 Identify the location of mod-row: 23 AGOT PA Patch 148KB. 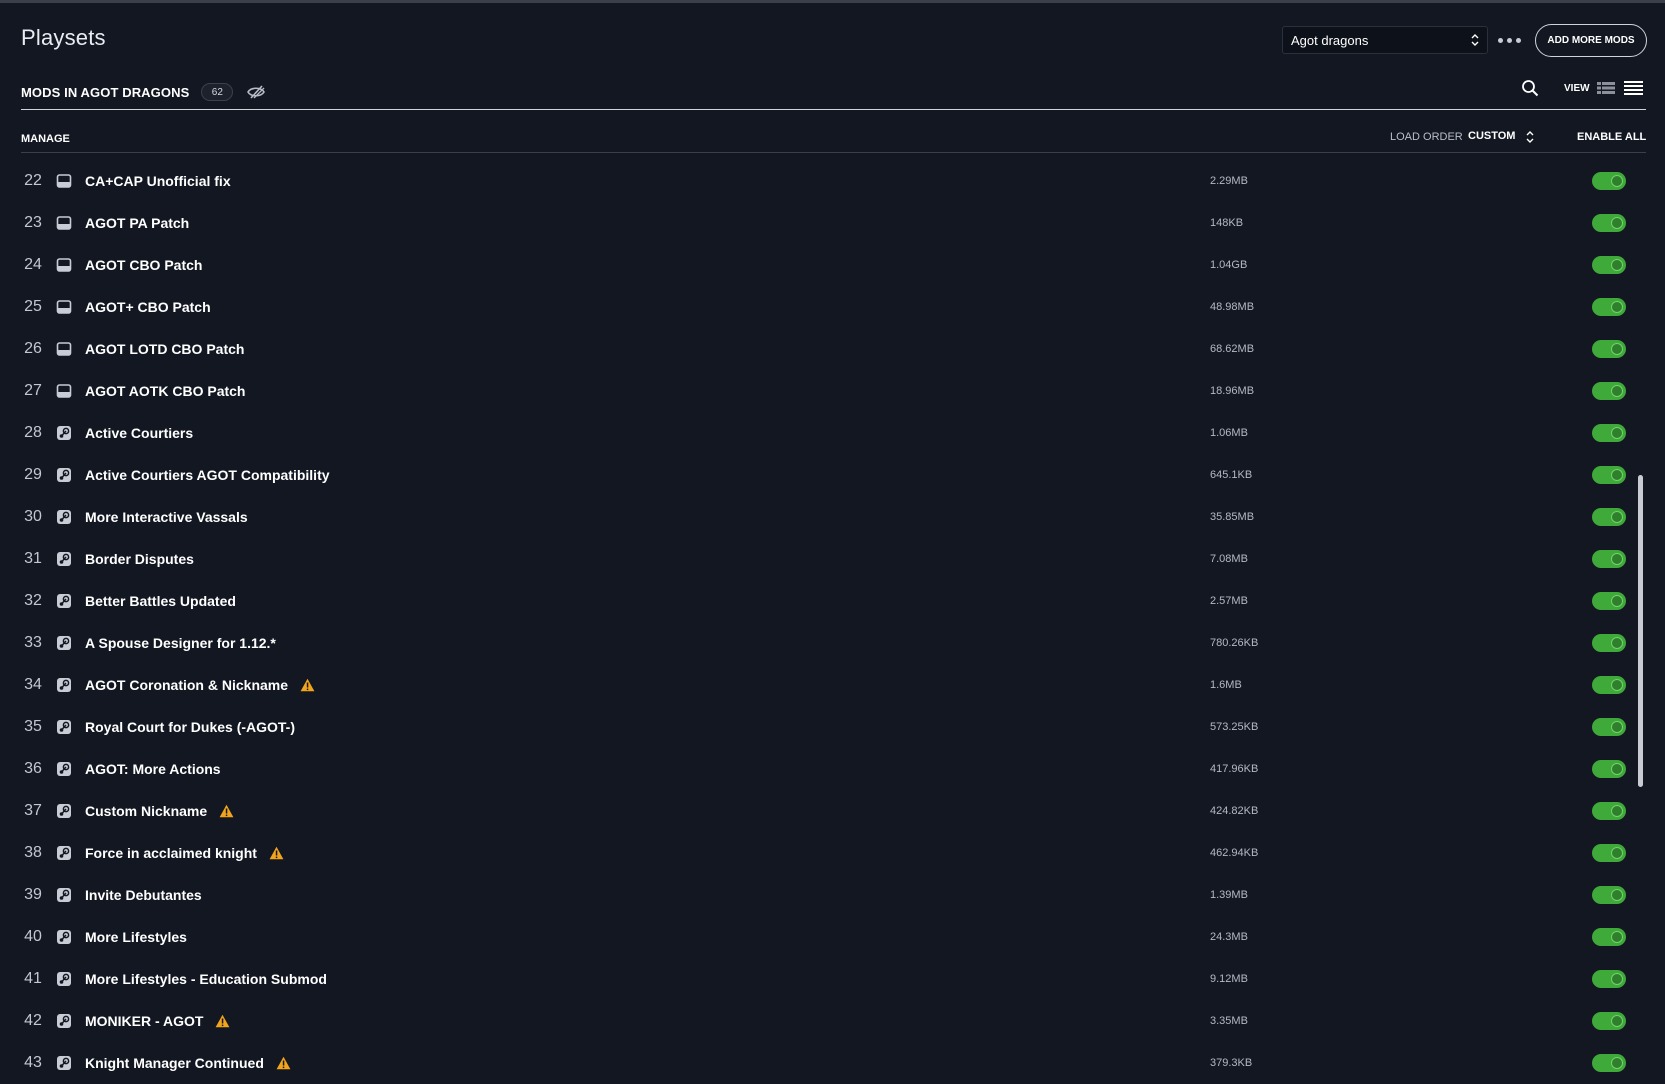
(820, 223).